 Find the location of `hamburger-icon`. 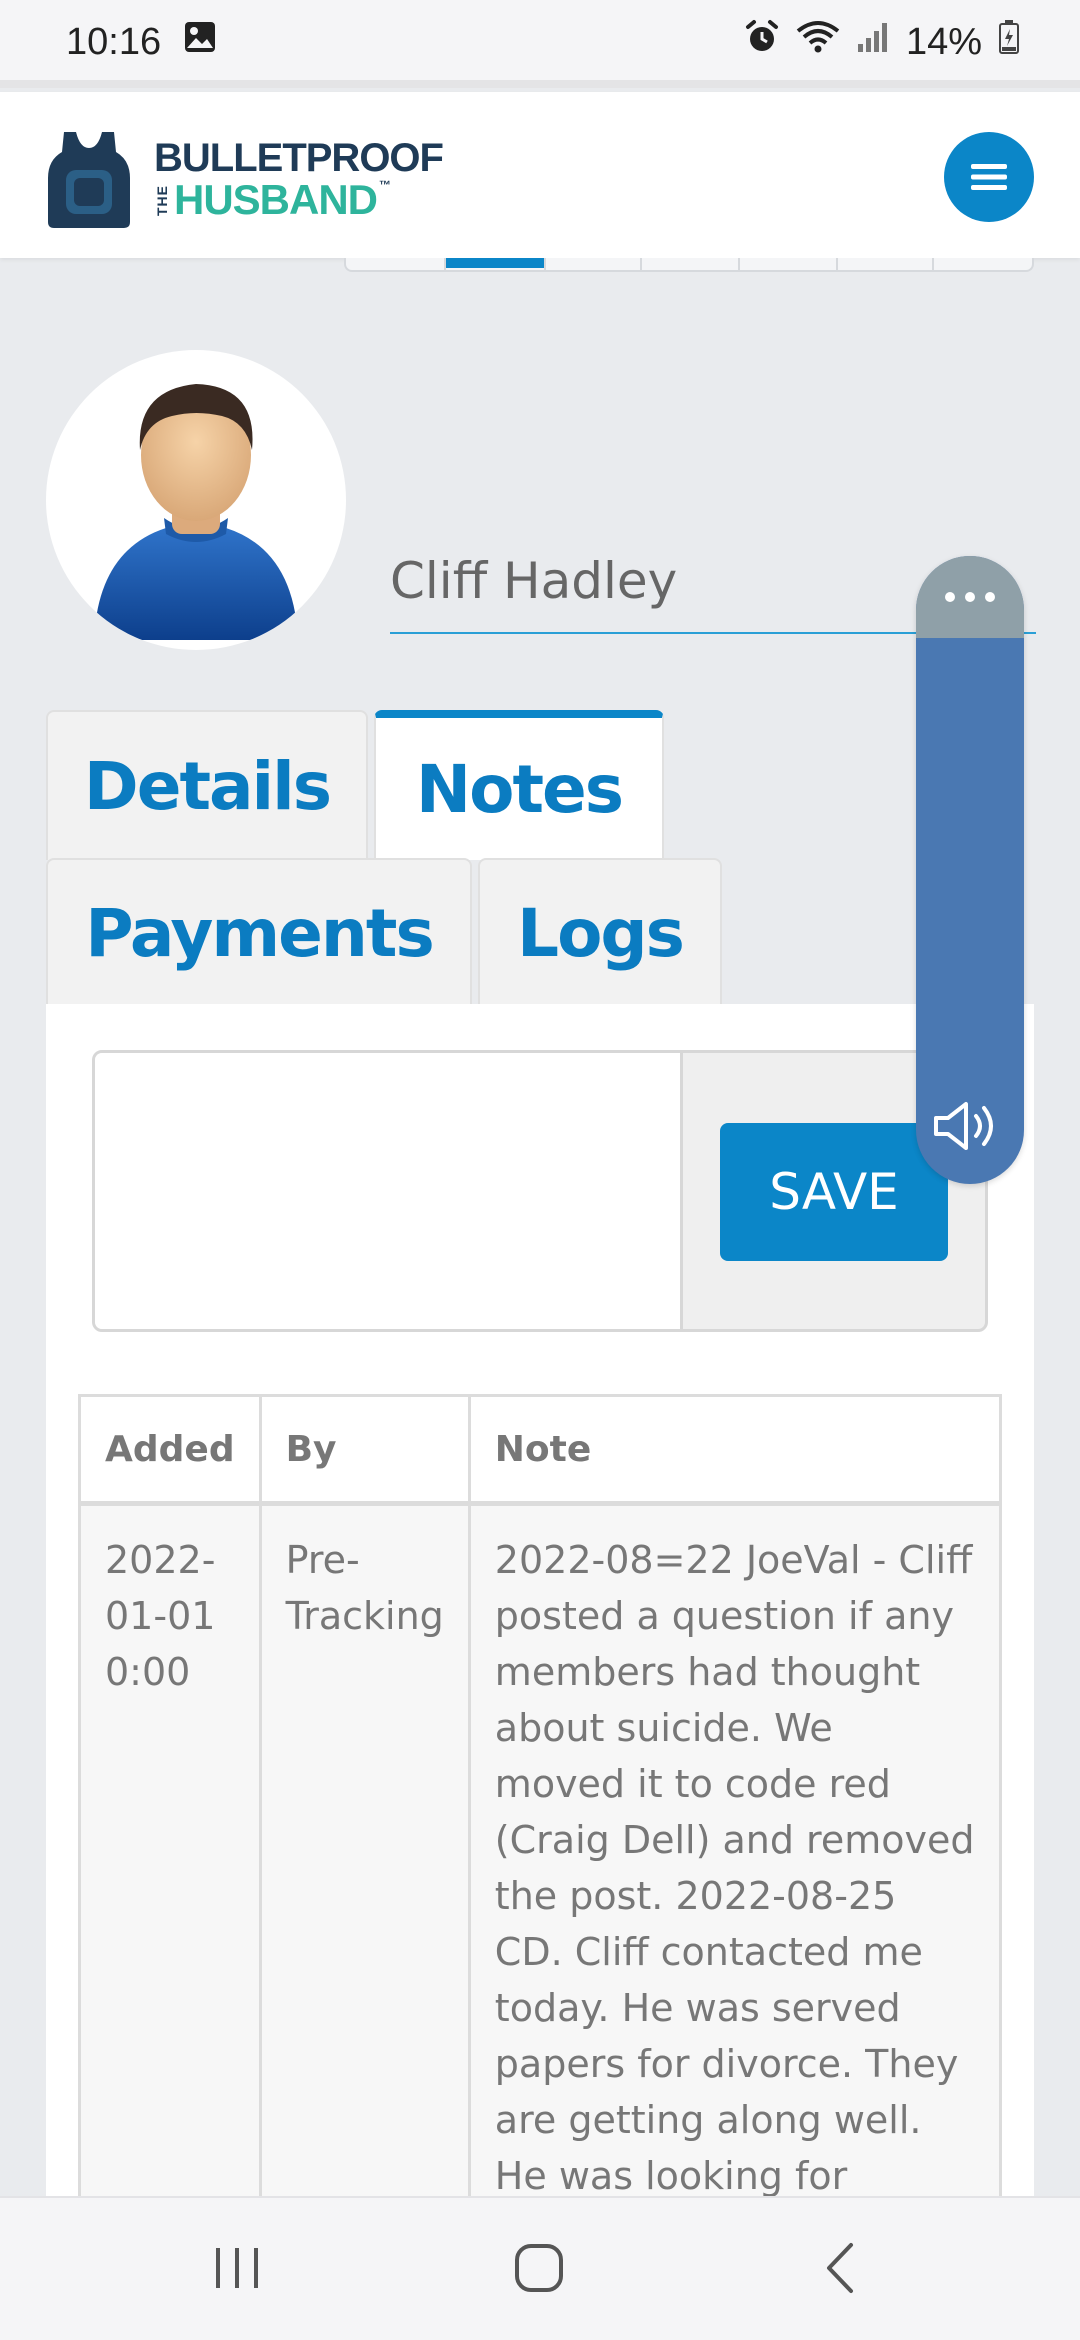

hamburger-icon is located at coordinates (989, 177).